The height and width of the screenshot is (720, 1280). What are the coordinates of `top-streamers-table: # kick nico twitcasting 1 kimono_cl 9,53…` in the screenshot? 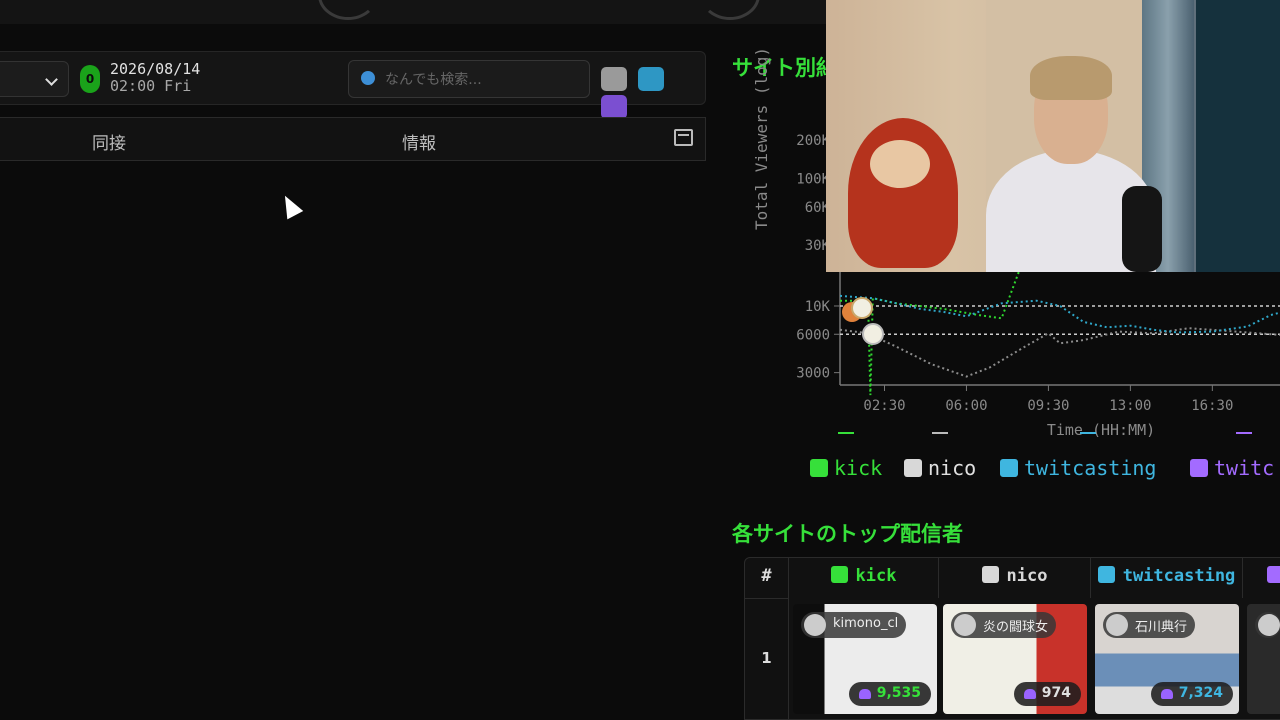 It's located at (1012, 638).